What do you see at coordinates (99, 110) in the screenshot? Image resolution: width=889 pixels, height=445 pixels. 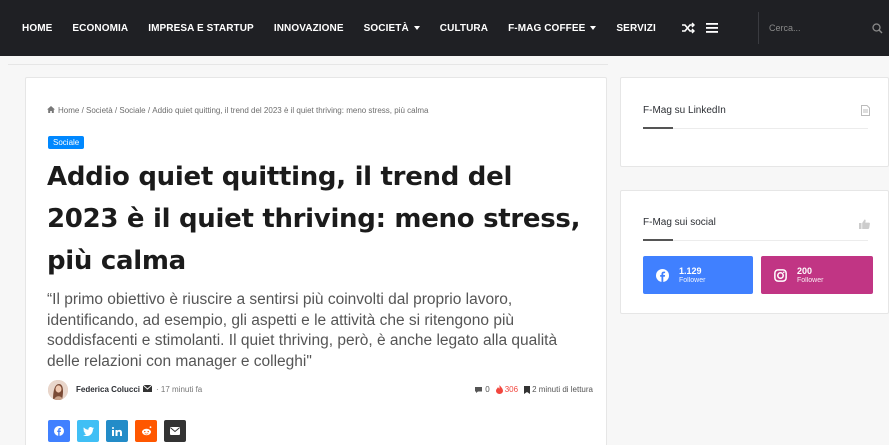 I see `breadcrumb-societa: Società` at bounding box center [99, 110].